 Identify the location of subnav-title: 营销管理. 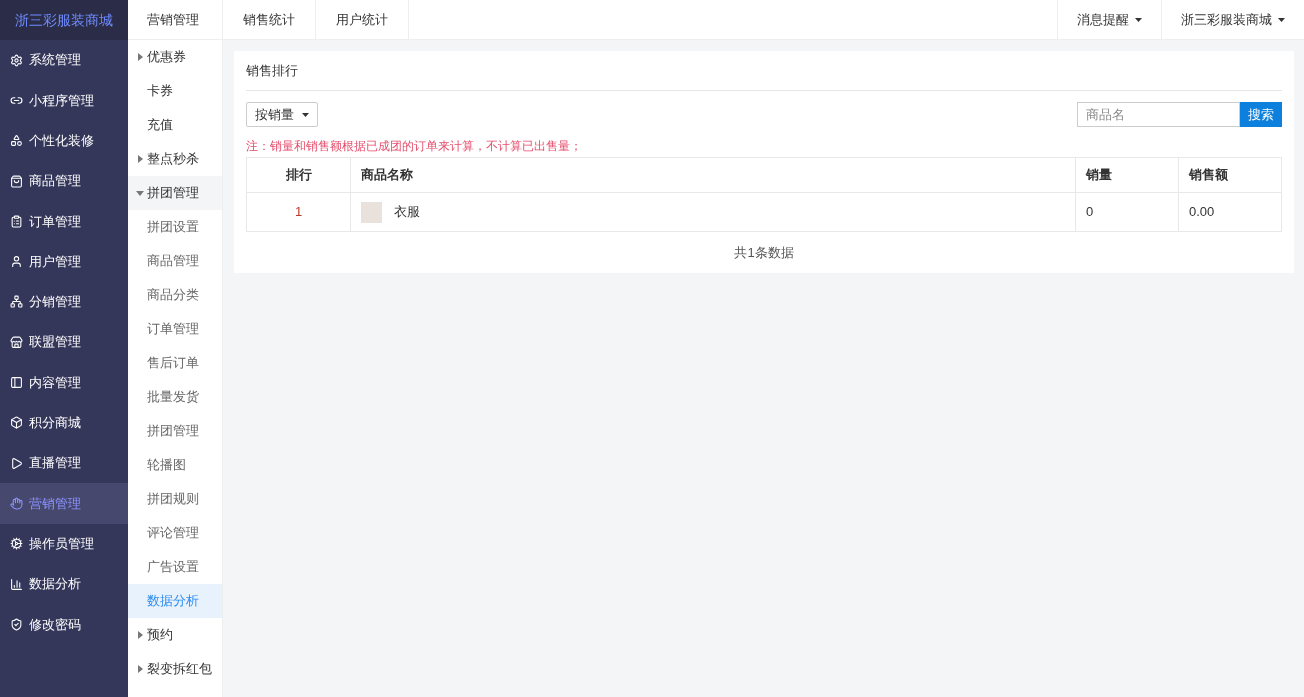
(175, 20).